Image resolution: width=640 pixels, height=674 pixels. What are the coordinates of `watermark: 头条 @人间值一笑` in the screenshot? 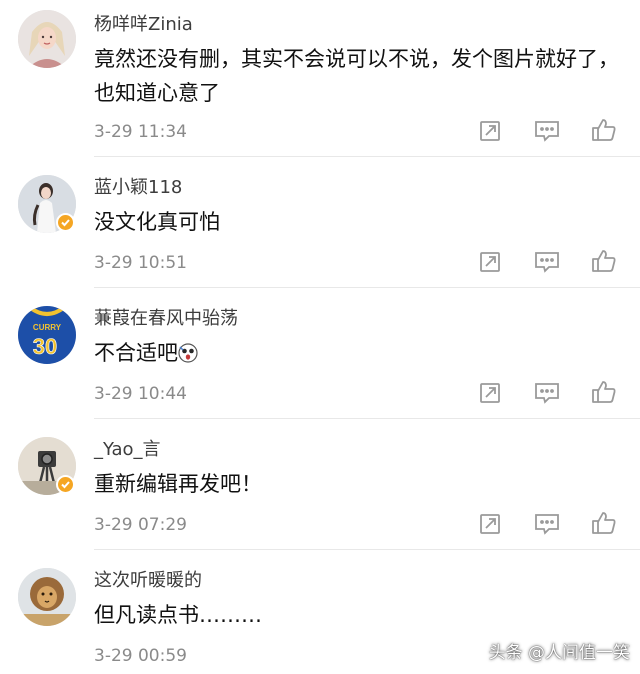 It's located at (559, 653).